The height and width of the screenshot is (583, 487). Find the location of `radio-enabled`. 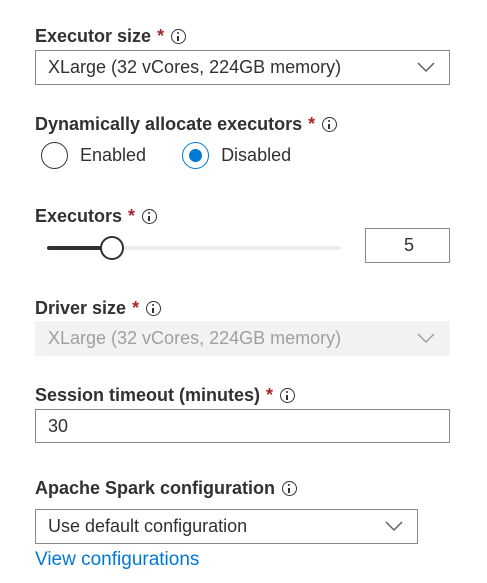

radio-enabled is located at coordinates (54, 155).